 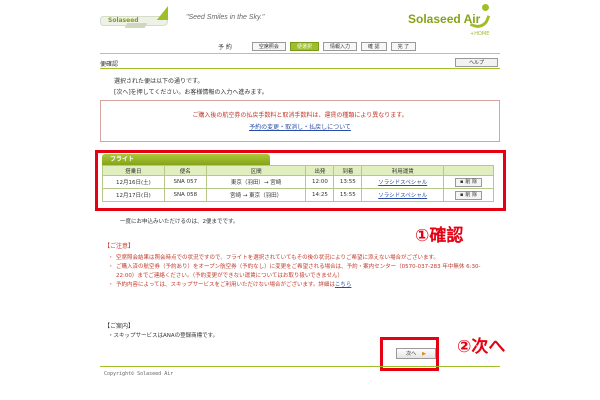 What do you see at coordinates (300, 126) in the screenshot?
I see `change-cancel-refund-link: 予約の変更・取消し・払戻しについて` at bounding box center [300, 126].